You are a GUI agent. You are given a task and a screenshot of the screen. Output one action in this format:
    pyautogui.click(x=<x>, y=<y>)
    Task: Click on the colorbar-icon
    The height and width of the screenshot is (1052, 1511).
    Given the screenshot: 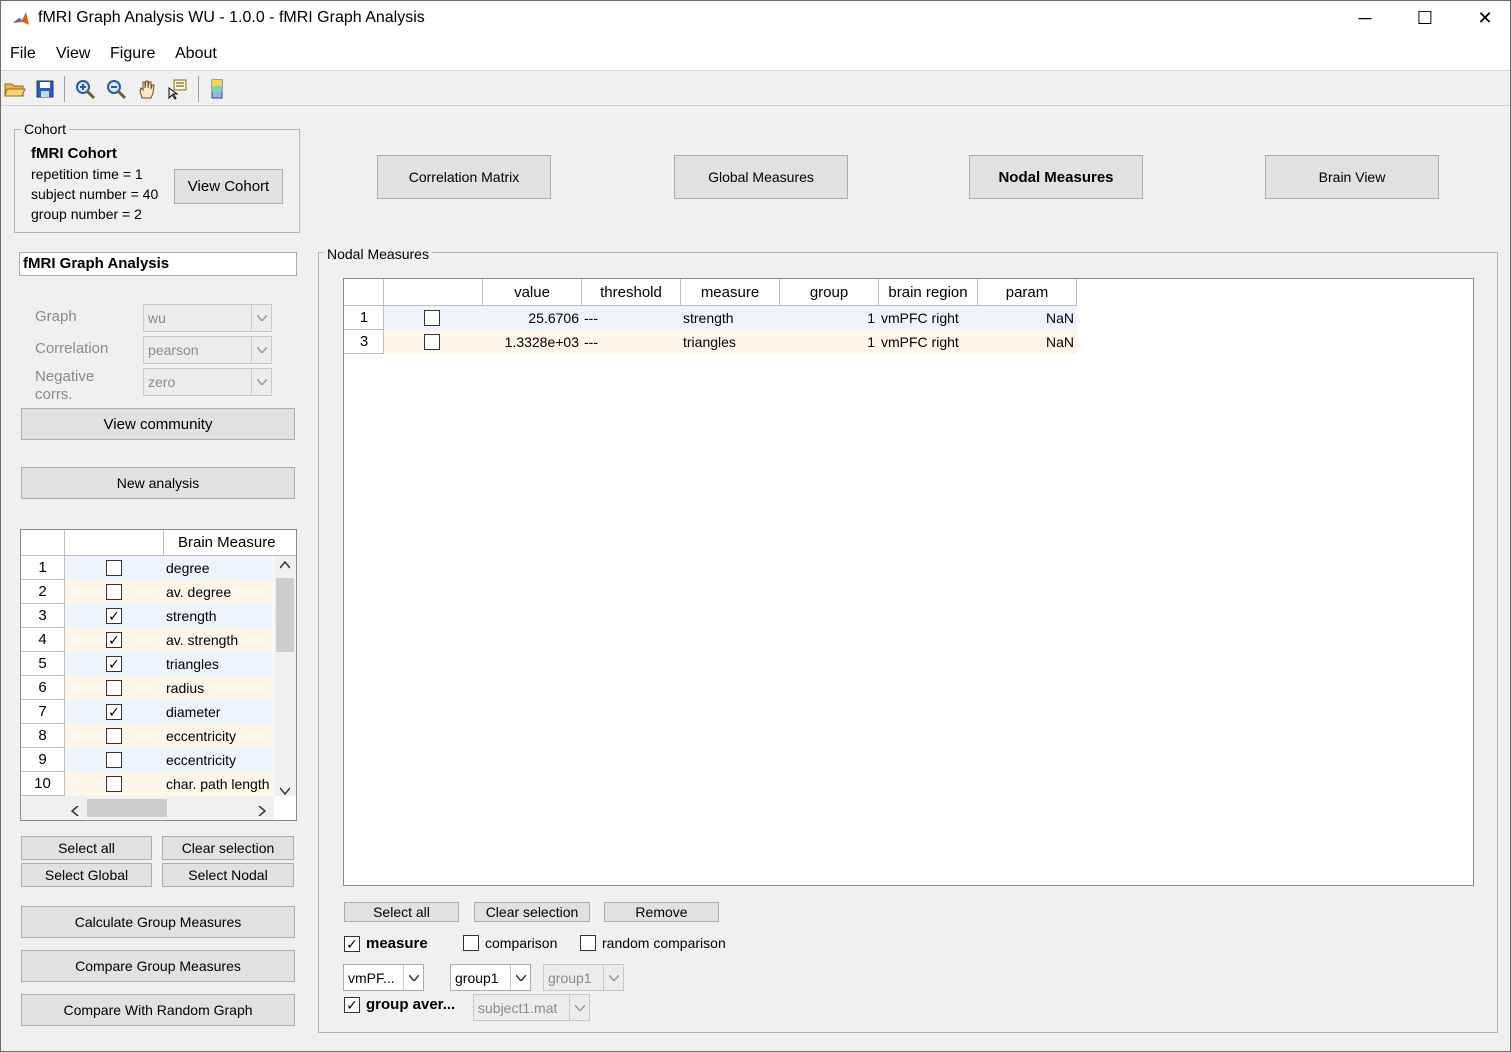 What is the action you would take?
    pyautogui.click(x=217, y=89)
    